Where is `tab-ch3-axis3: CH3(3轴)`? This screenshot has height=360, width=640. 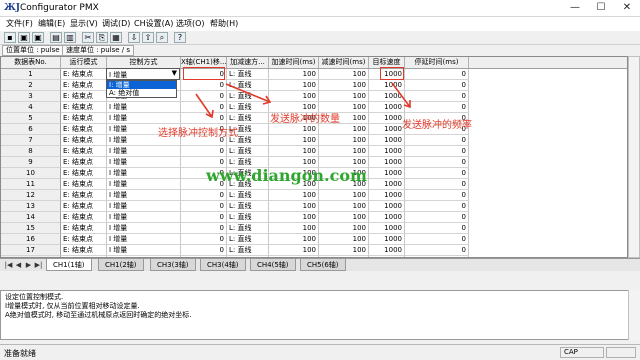 tab-ch3-axis3: CH3(3轴) is located at coordinates (173, 265).